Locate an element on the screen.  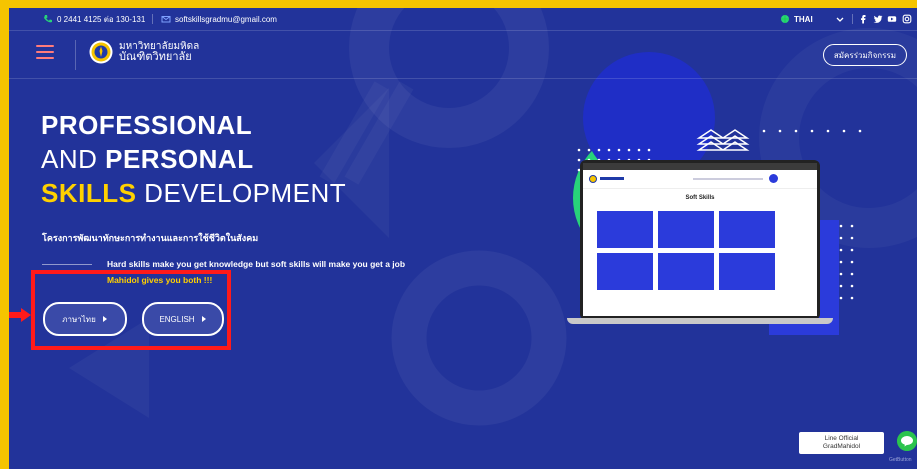
email-contact: softskillsgradmu@gmail.com is located at coordinates (219, 19).